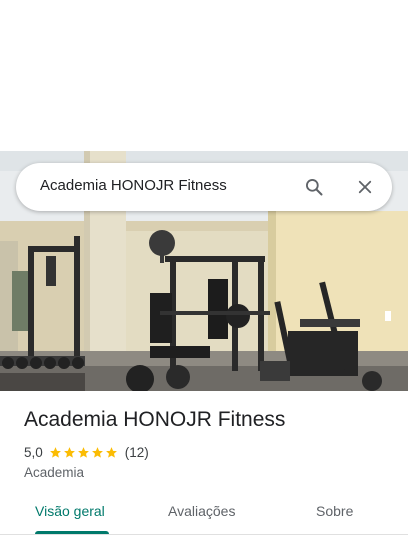 The width and height of the screenshot is (408, 542). What do you see at coordinates (137, 452) in the screenshot?
I see `review-count: (12)` at bounding box center [137, 452].